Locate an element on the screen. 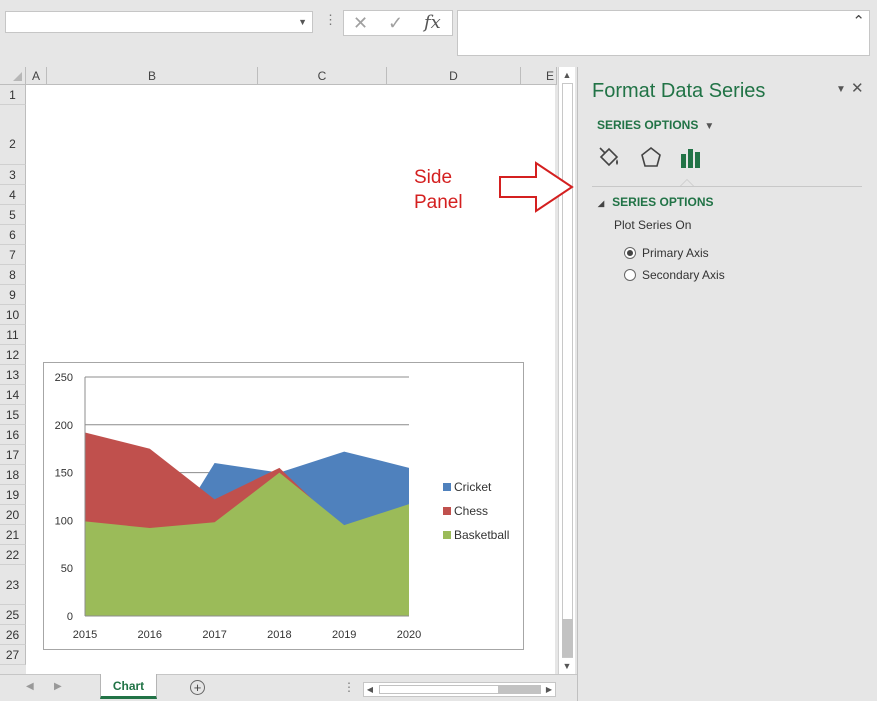 The image size is (877, 701). panel-tabs is located at coordinates (731, 160).